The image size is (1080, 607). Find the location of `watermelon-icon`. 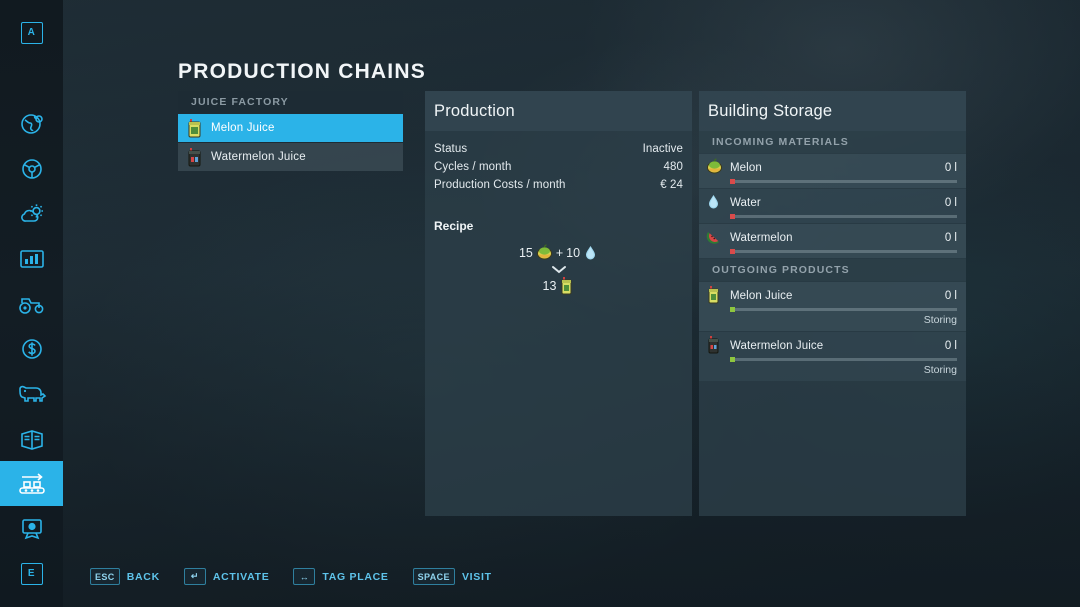

watermelon-icon is located at coordinates (714, 237).